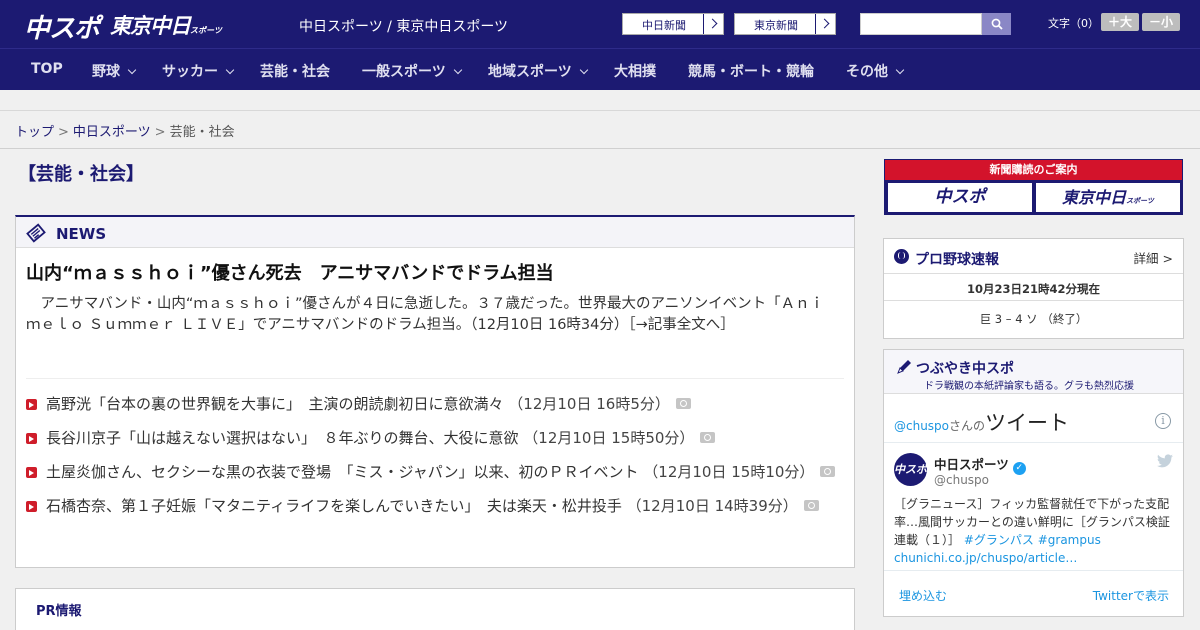 The image size is (1200, 630). What do you see at coordinates (921, 426) in the screenshot?
I see `twitter-widget-handle: @chuspo` at bounding box center [921, 426].